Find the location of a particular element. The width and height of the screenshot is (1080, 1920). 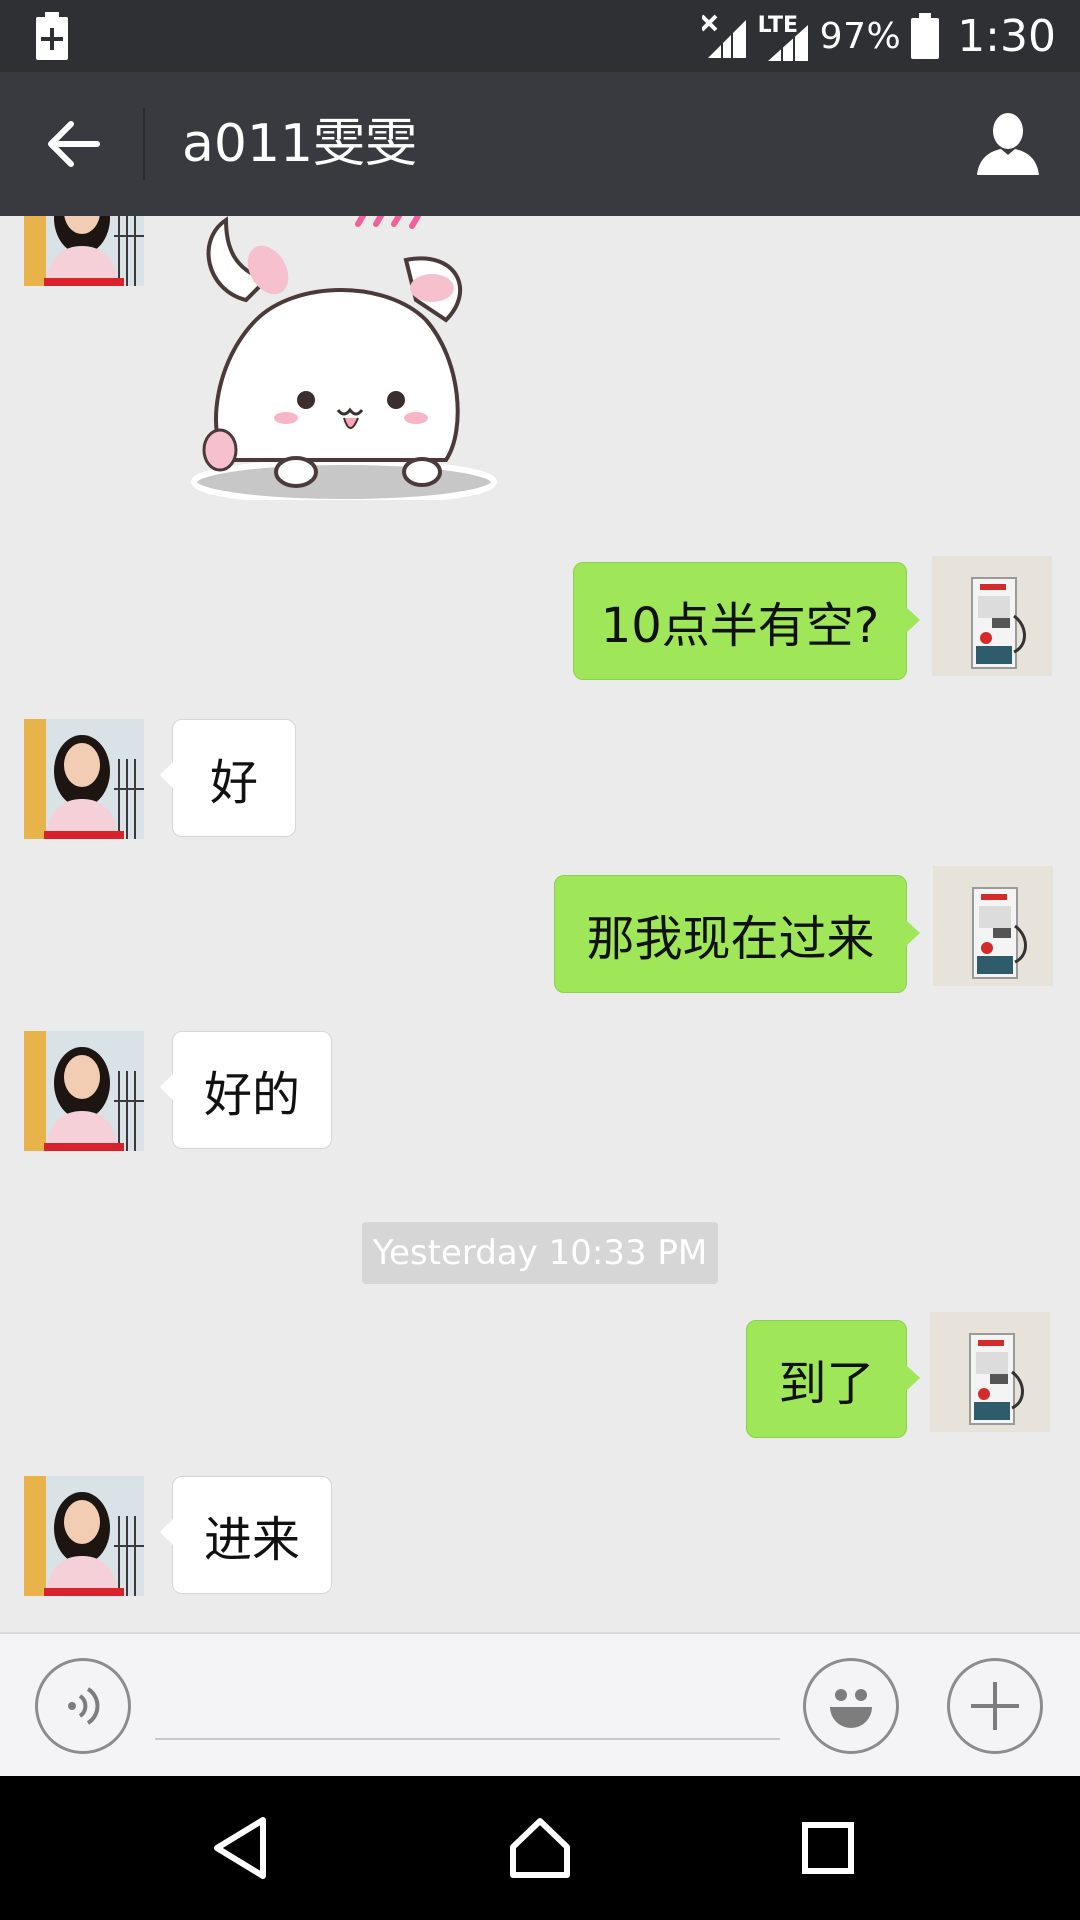

lte-signal: LTE is located at coordinates (784, 36).